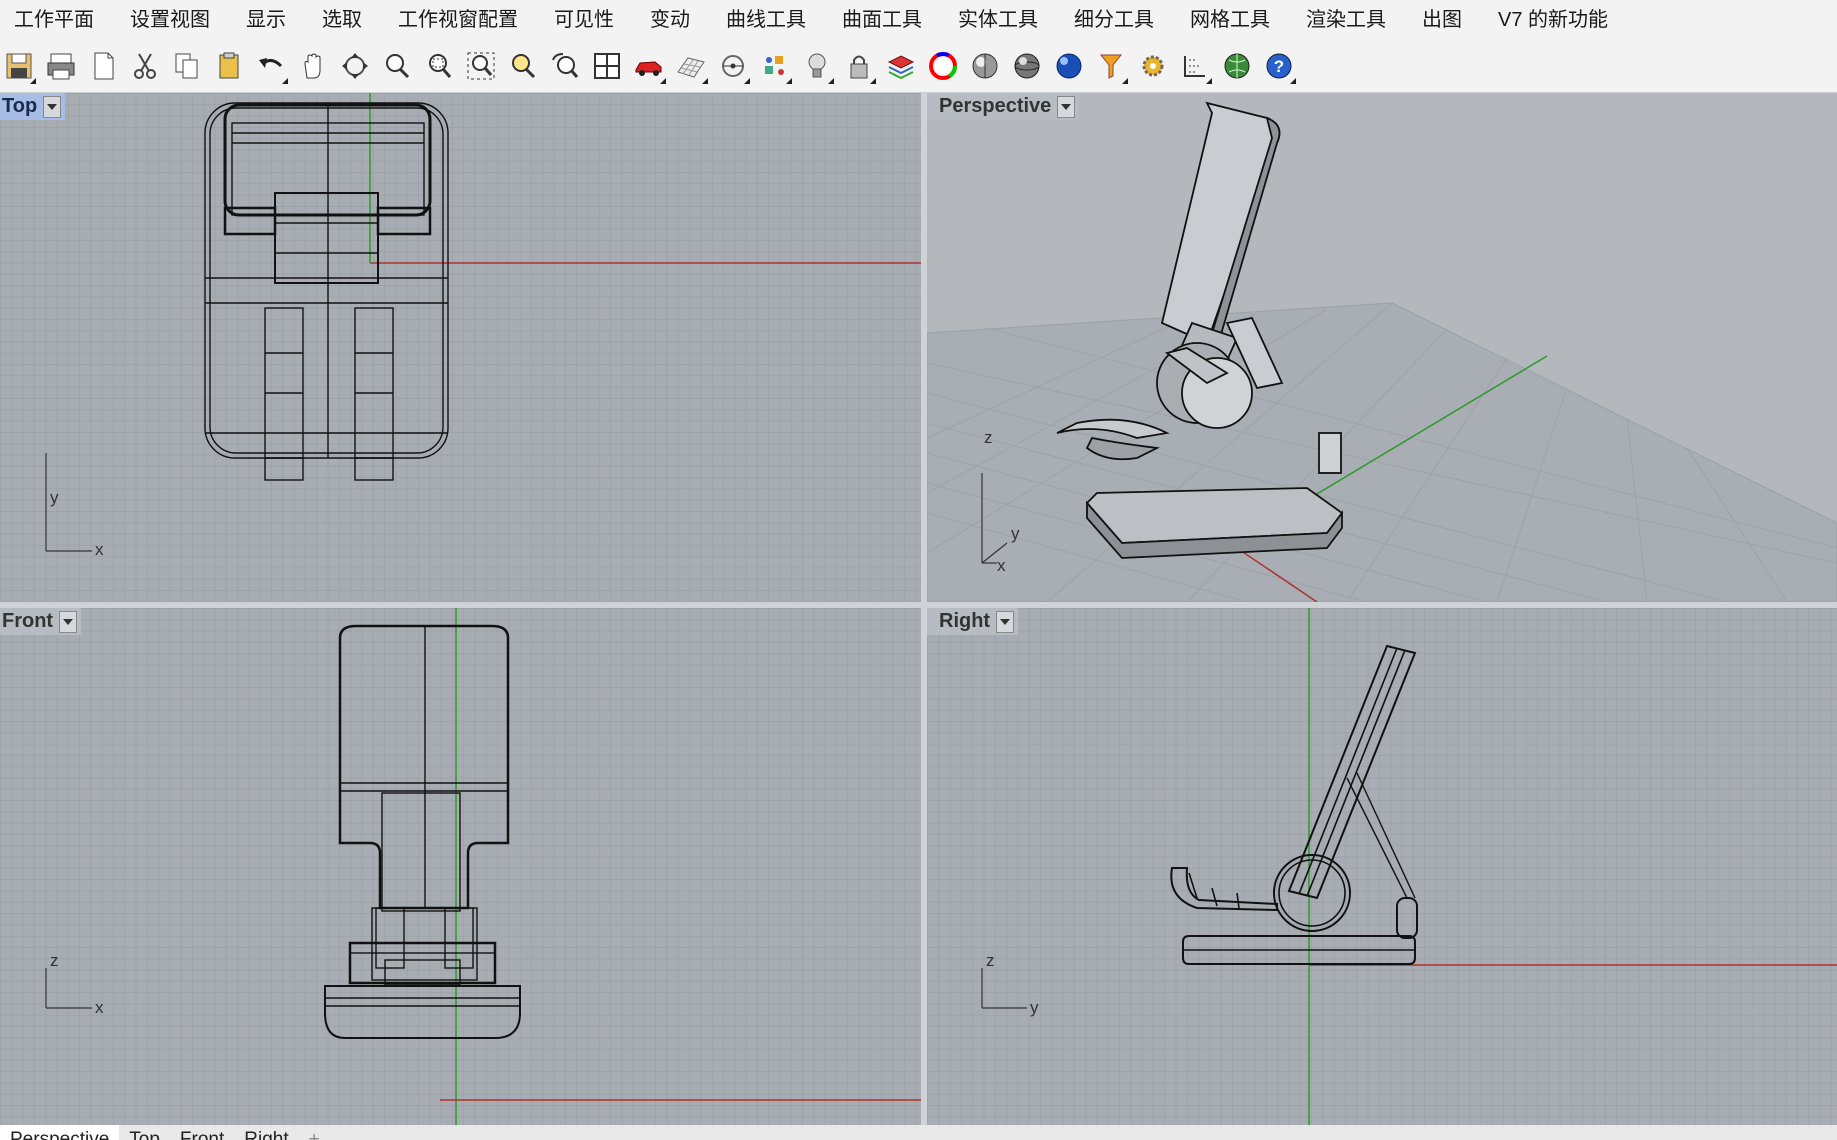 The image size is (1837, 1140). I want to click on viewport-title: Top, so click(20, 106).